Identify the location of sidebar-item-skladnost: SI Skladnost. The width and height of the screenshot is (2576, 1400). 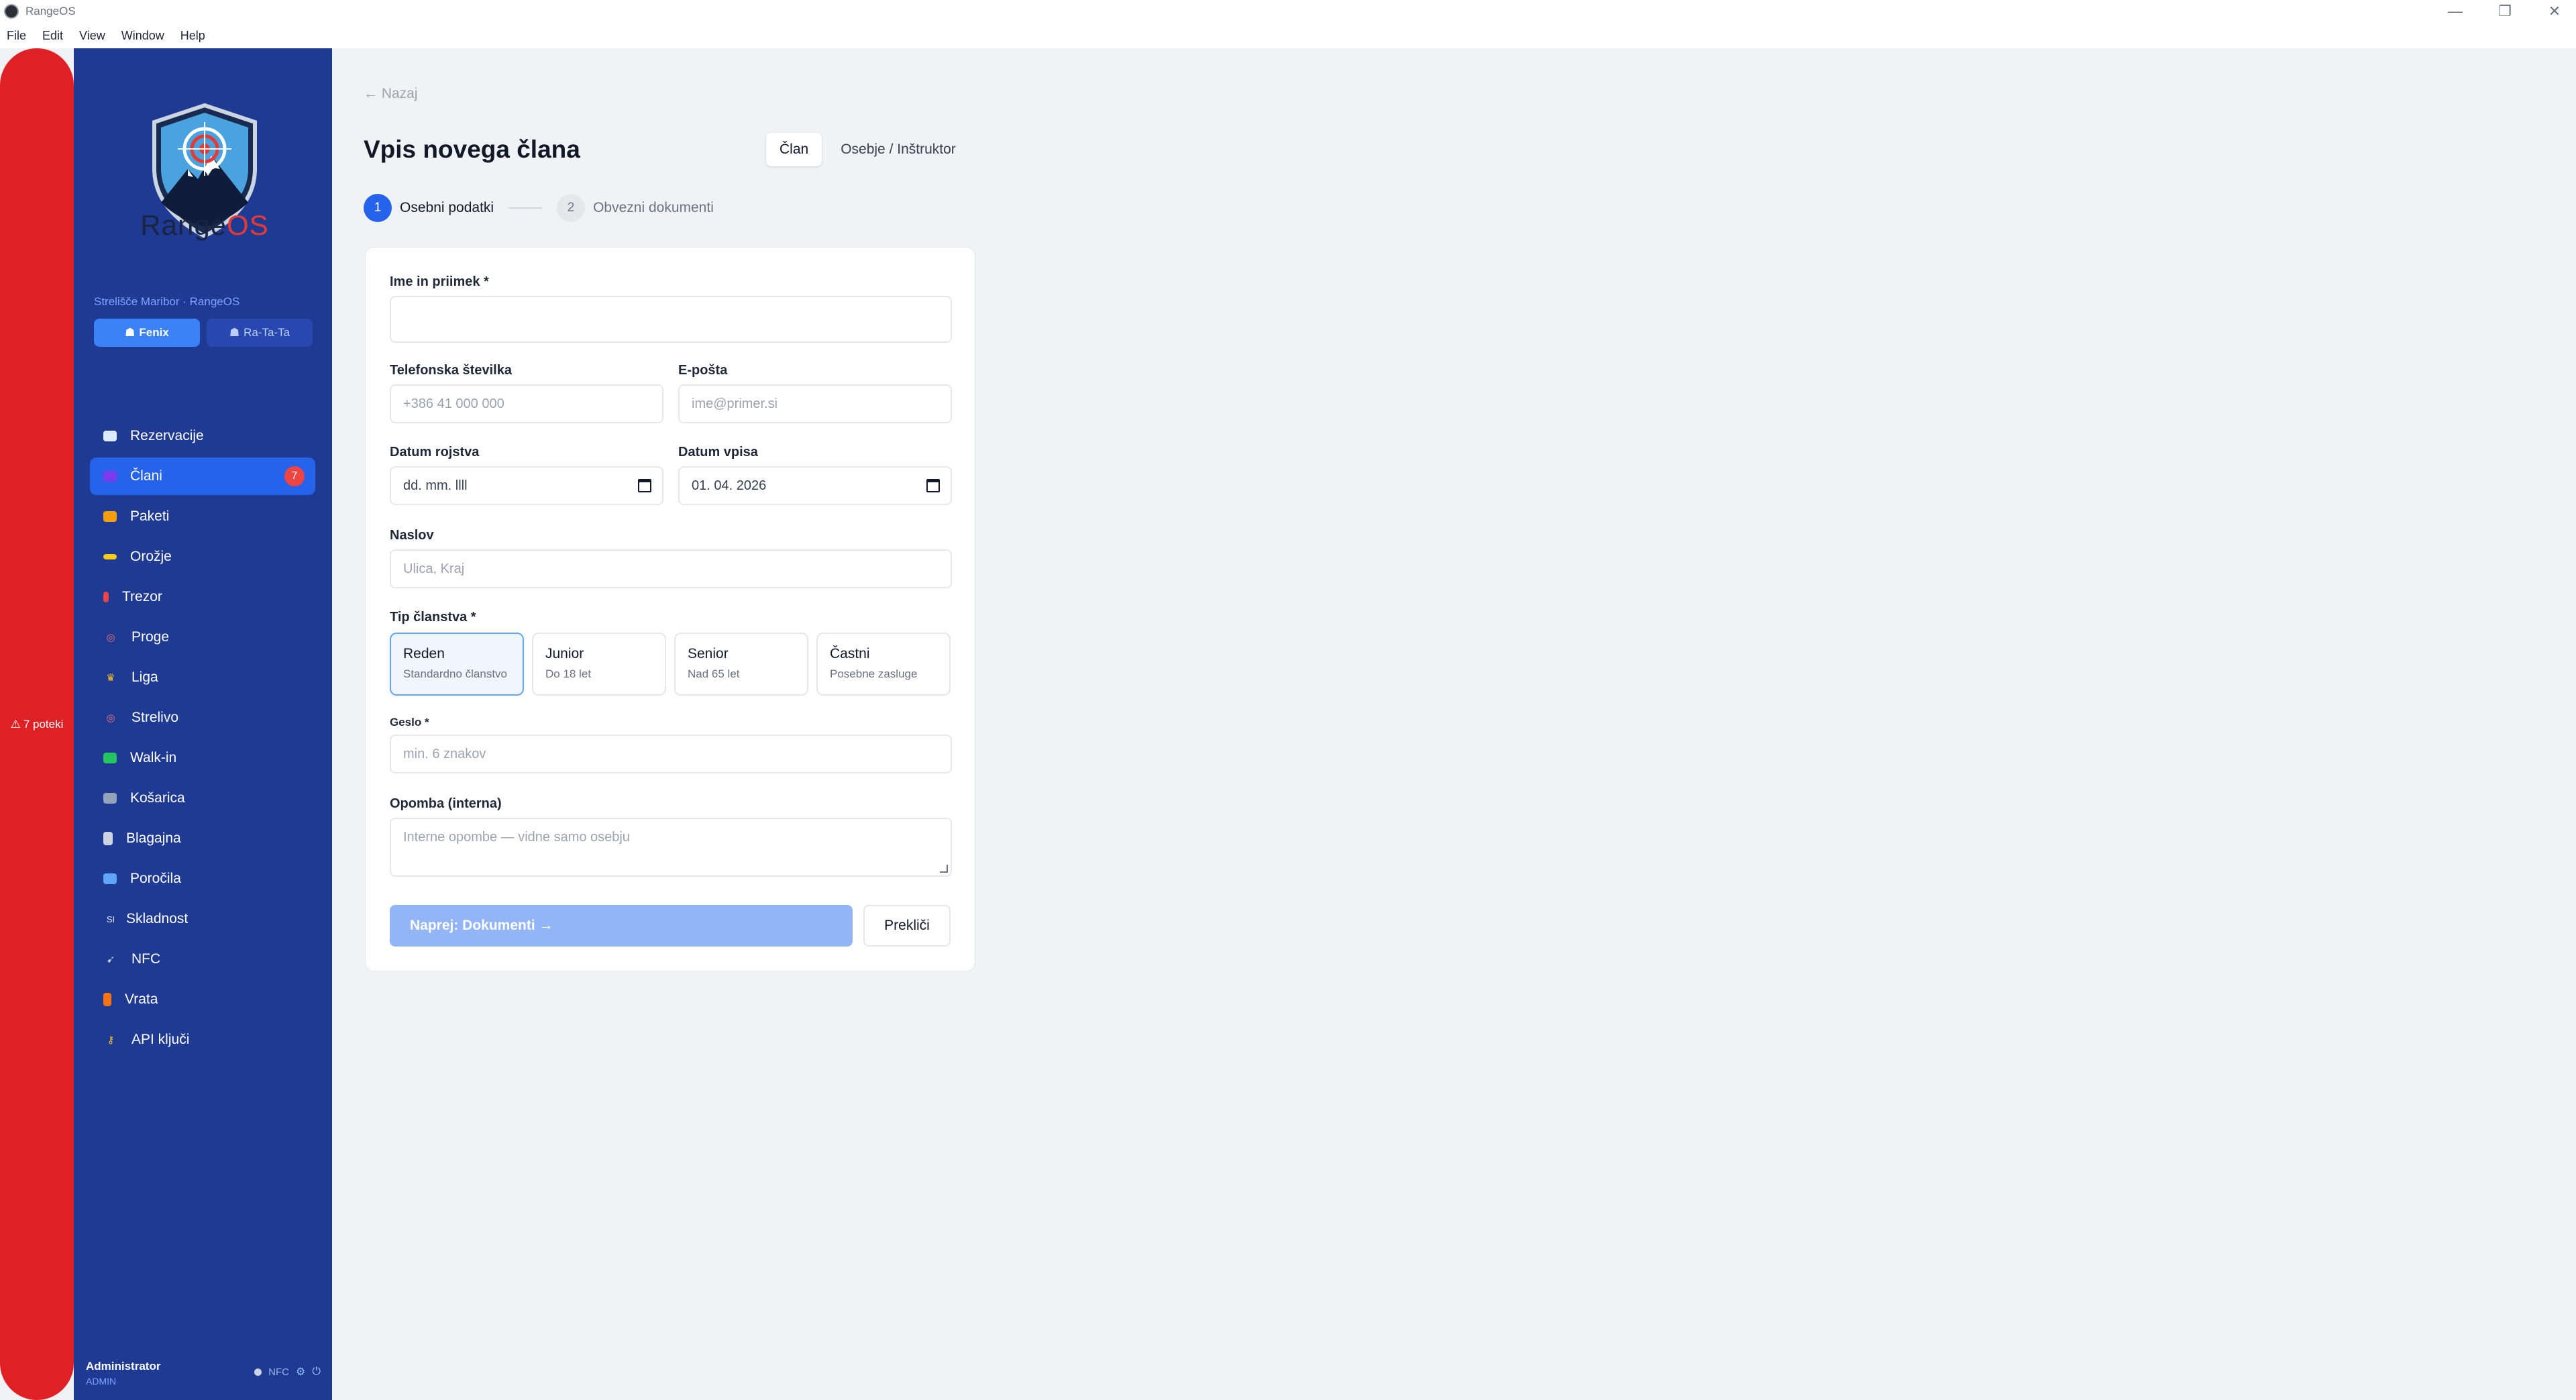
(202, 919).